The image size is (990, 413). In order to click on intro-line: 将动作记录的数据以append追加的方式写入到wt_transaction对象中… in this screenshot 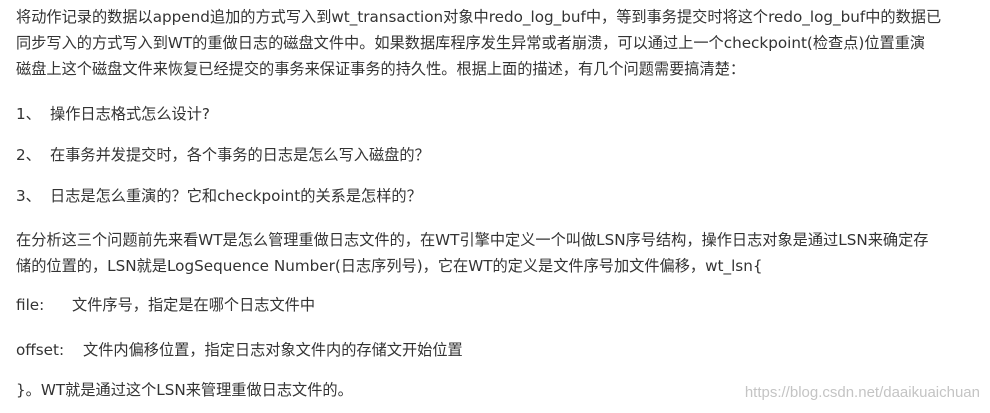, I will do `click(479, 17)`.